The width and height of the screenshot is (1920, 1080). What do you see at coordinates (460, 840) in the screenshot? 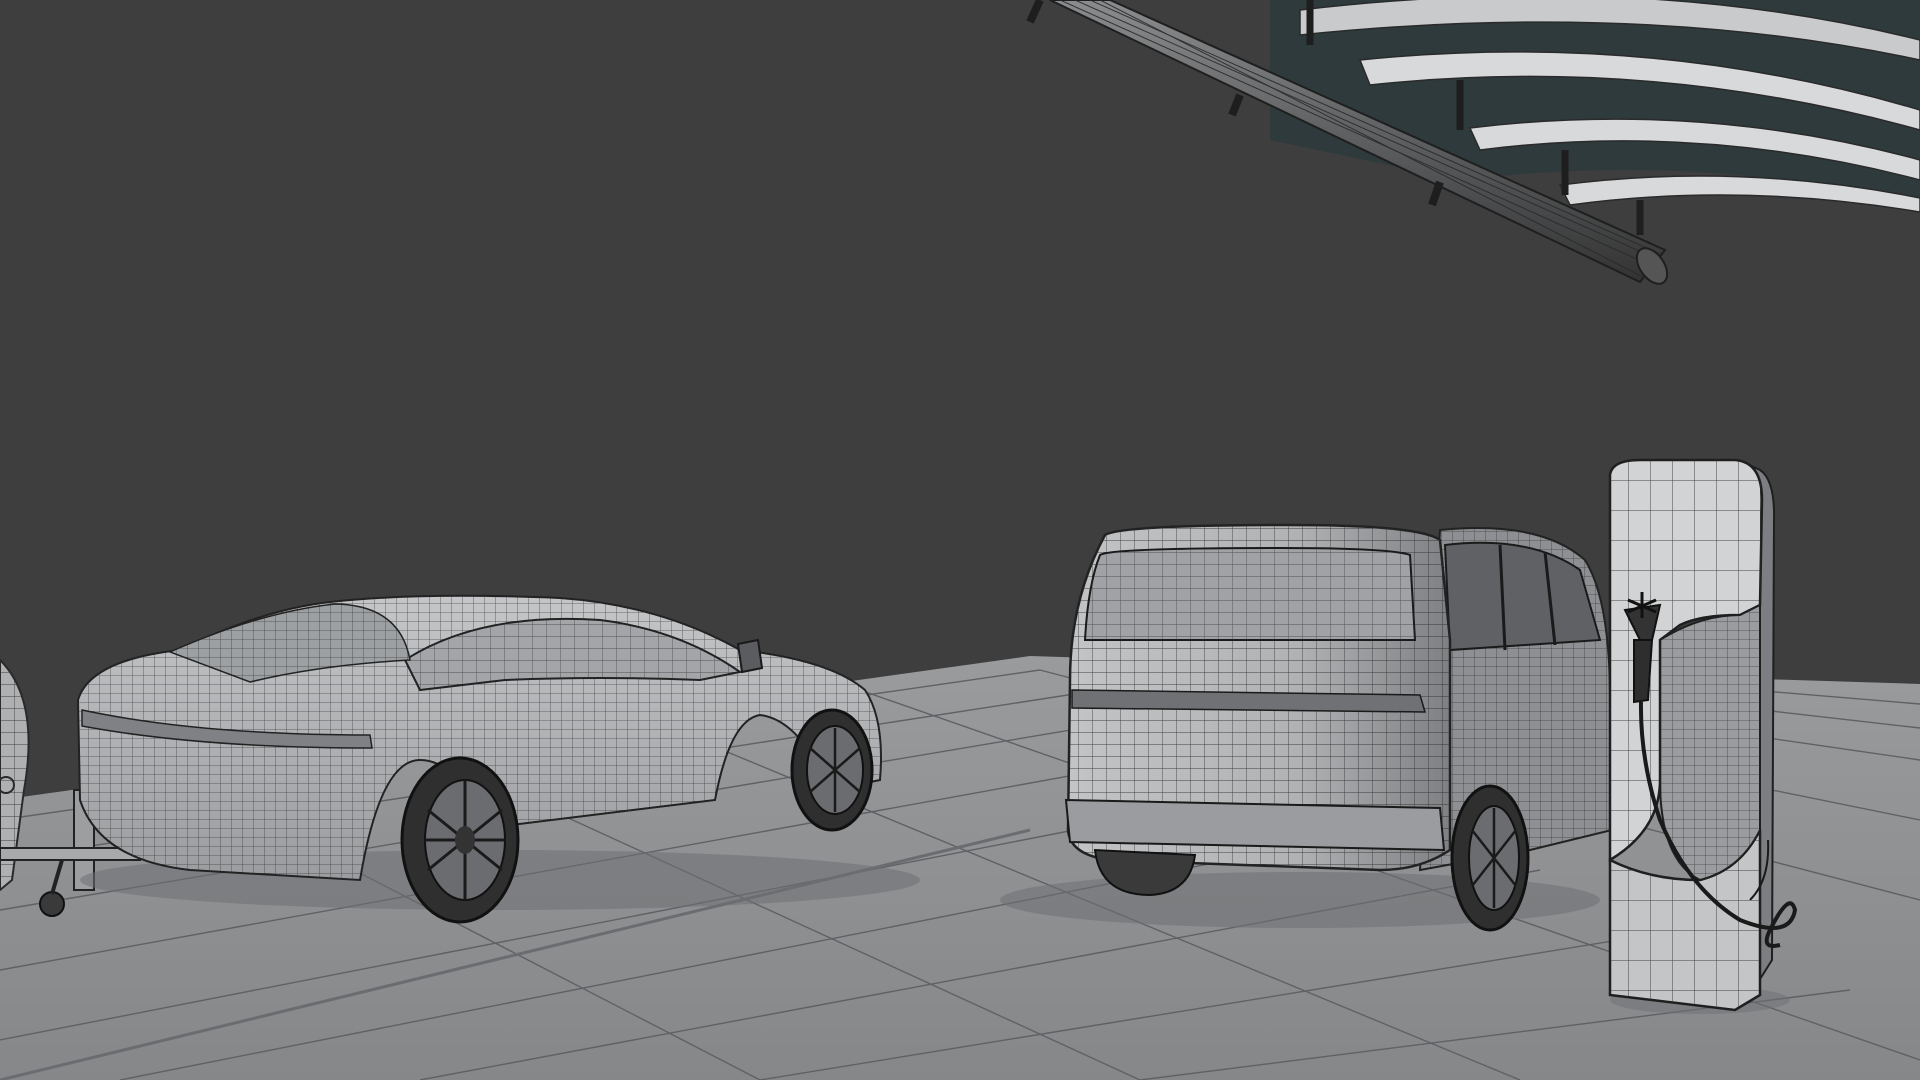
I see `sedan-rear-wheel` at bounding box center [460, 840].